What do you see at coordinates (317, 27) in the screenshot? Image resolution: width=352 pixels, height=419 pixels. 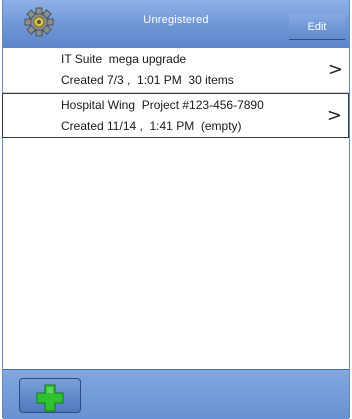 I see `edit-button: Edit` at bounding box center [317, 27].